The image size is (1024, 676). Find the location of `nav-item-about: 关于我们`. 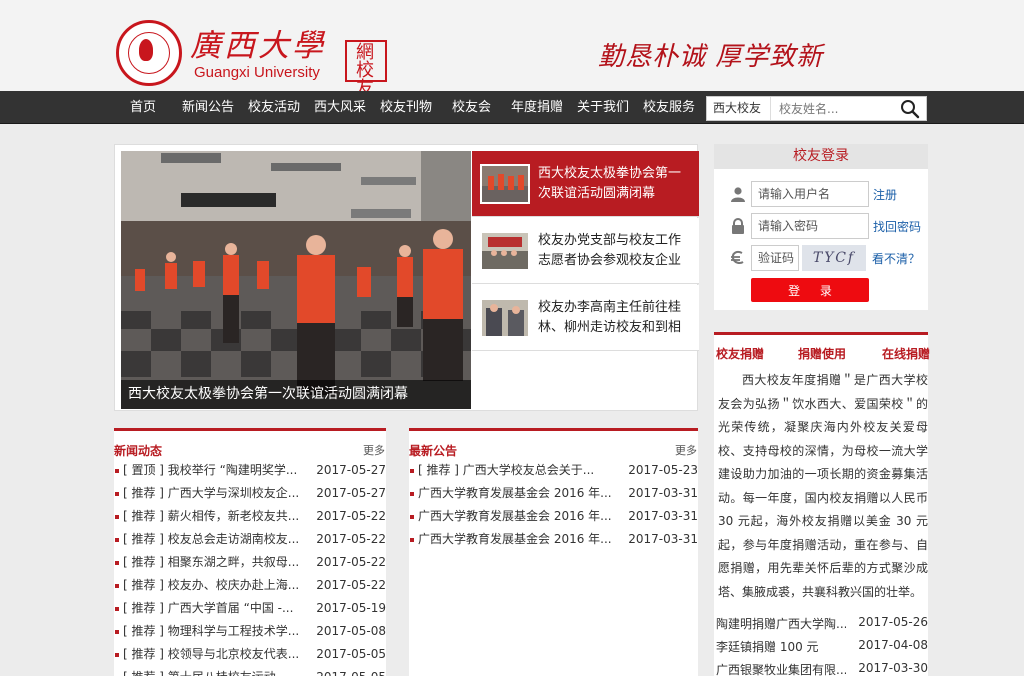

nav-item-about: 关于我们 is located at coordinates (603, 107).